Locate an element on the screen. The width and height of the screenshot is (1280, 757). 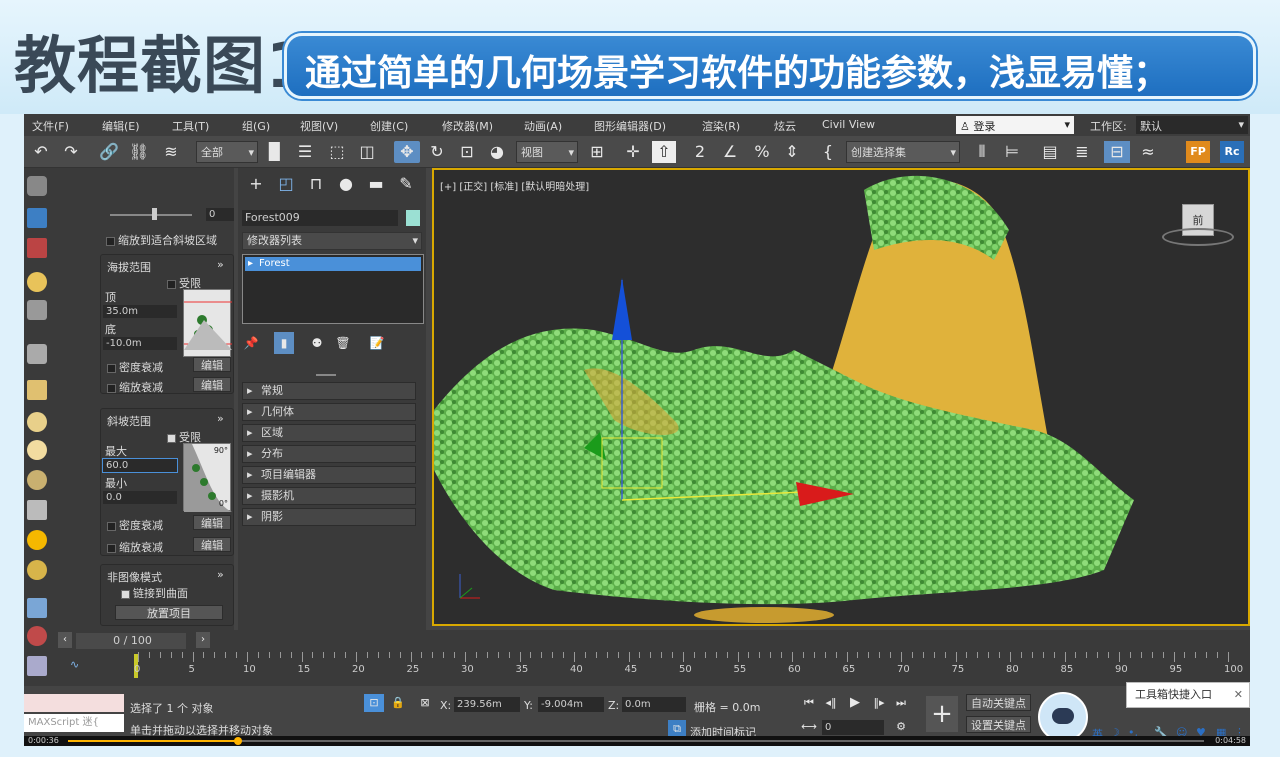
rect-selection-icon: ⬚ is located at coordinates (337, 152).